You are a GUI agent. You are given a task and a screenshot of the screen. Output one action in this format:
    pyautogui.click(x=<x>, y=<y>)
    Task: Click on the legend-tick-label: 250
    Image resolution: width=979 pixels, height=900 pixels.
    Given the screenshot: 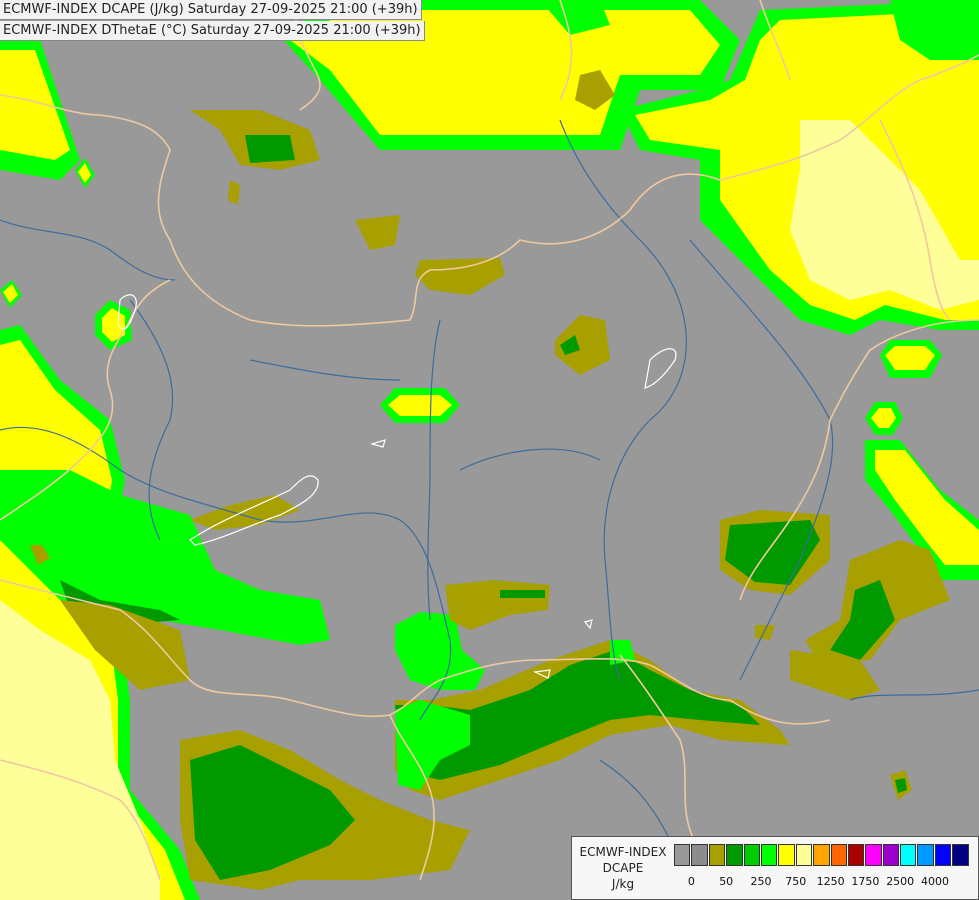 What is the action you would take?
    pyautogui.click(x=761, y=881)
    